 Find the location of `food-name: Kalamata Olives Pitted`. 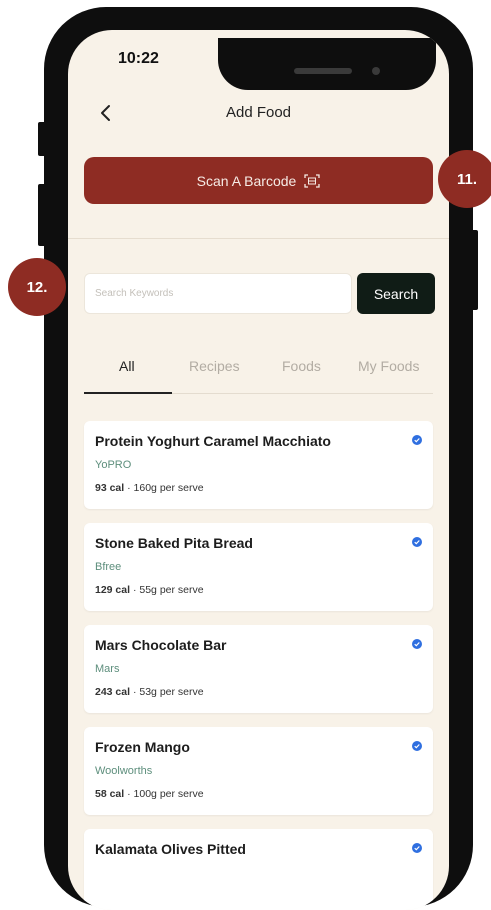

food-name: Kalamata Olives Pitted is located at coordinates (170, 849).